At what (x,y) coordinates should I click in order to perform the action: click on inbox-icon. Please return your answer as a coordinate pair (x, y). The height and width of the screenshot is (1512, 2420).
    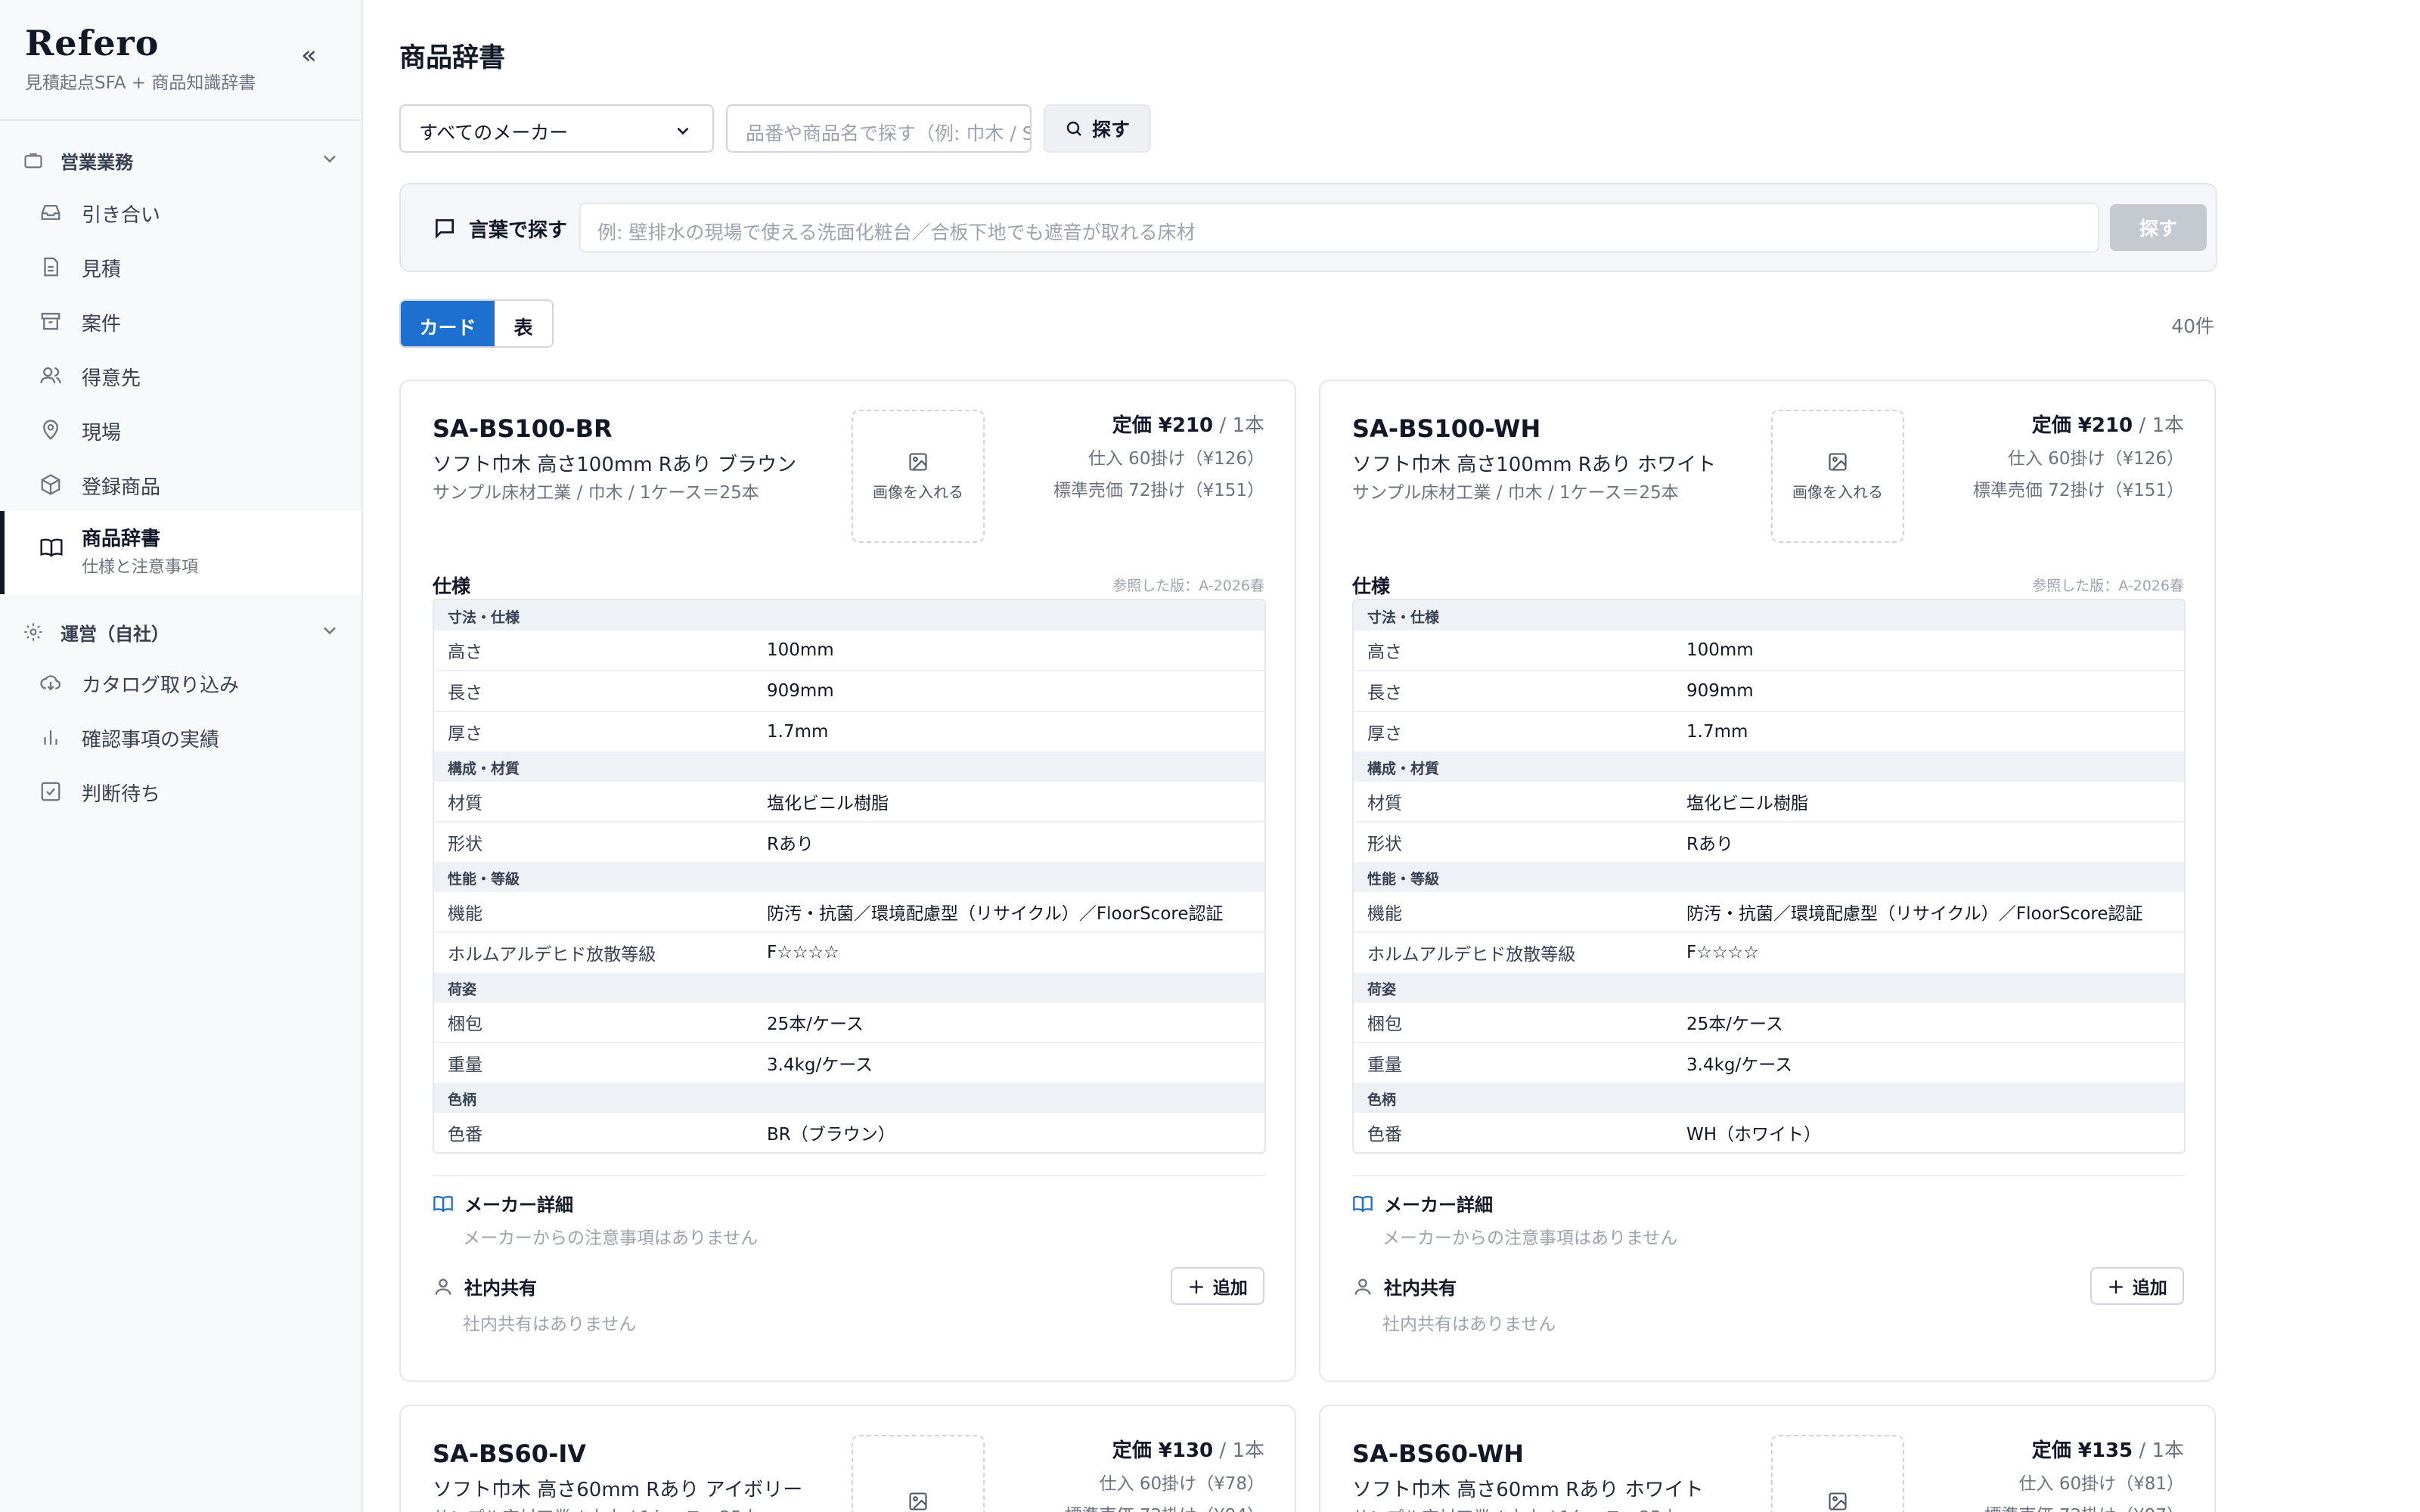
    Looking at the image, I should click on (50, 213).